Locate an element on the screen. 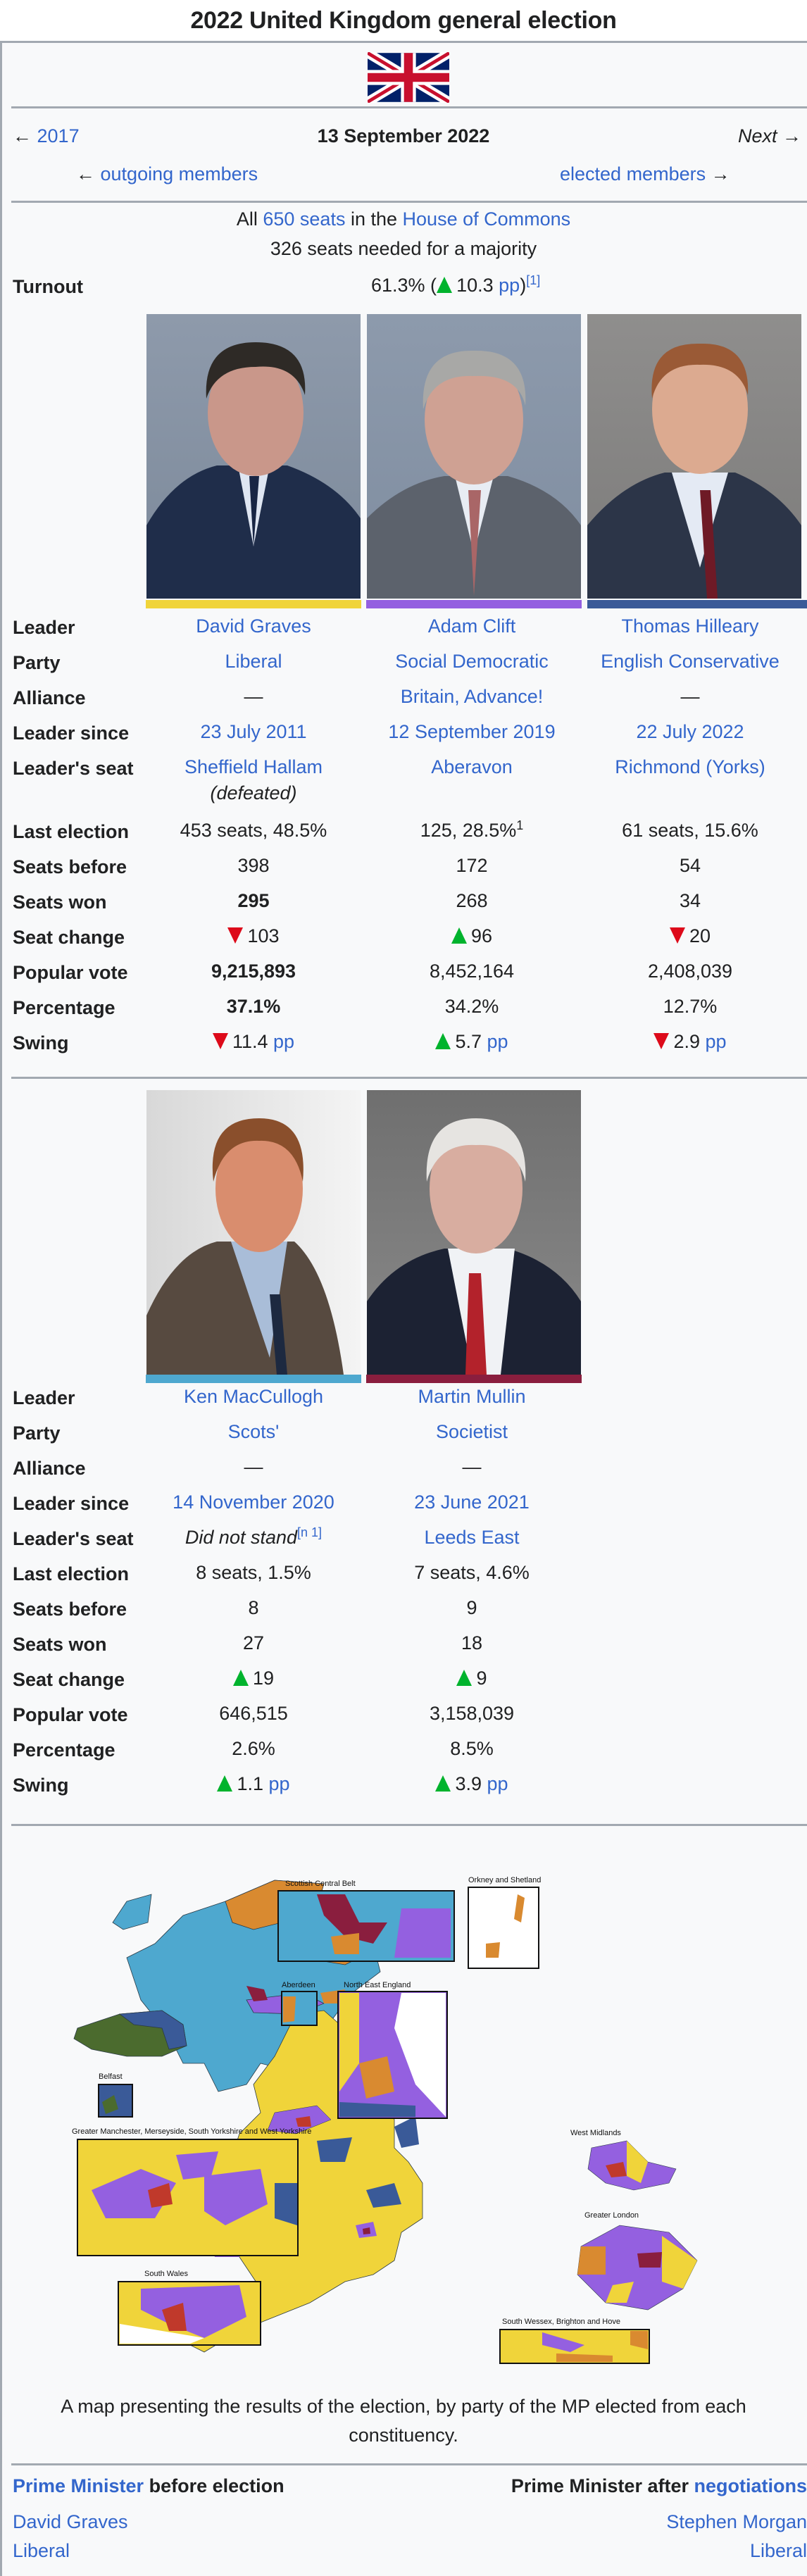  pm-before-heading: Prime Minister before election is located at coordinates (148, 2486).